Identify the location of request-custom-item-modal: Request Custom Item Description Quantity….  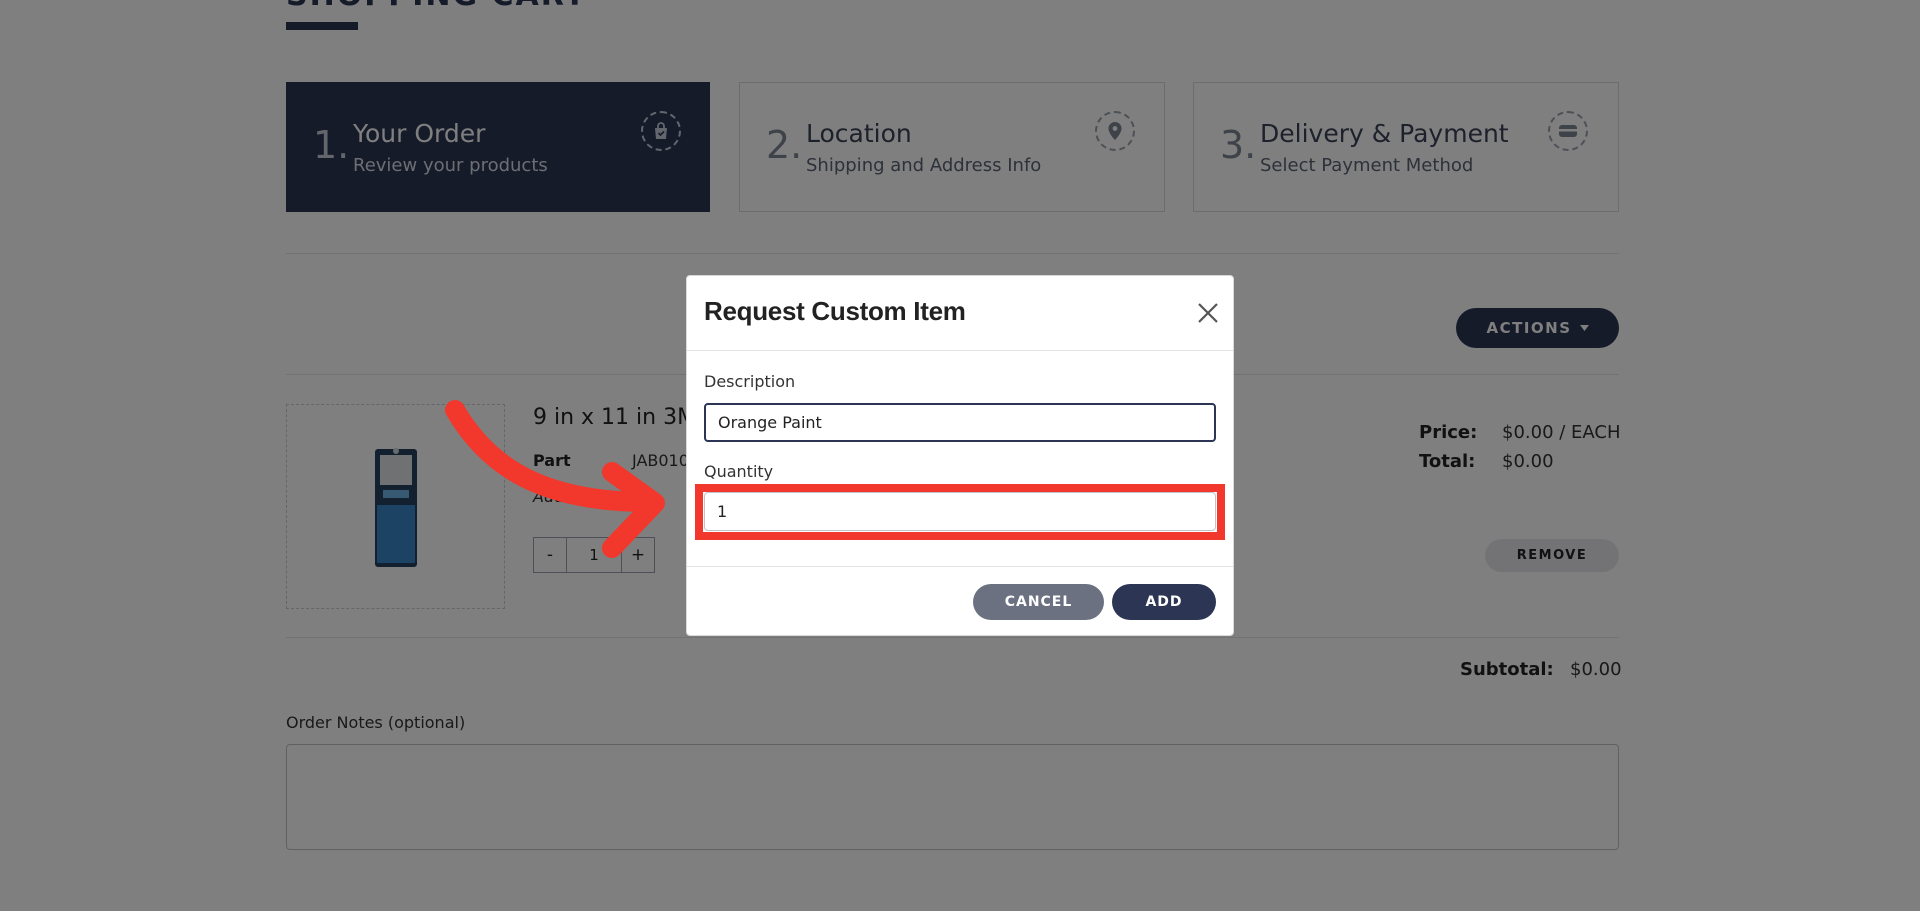
(960, 455).